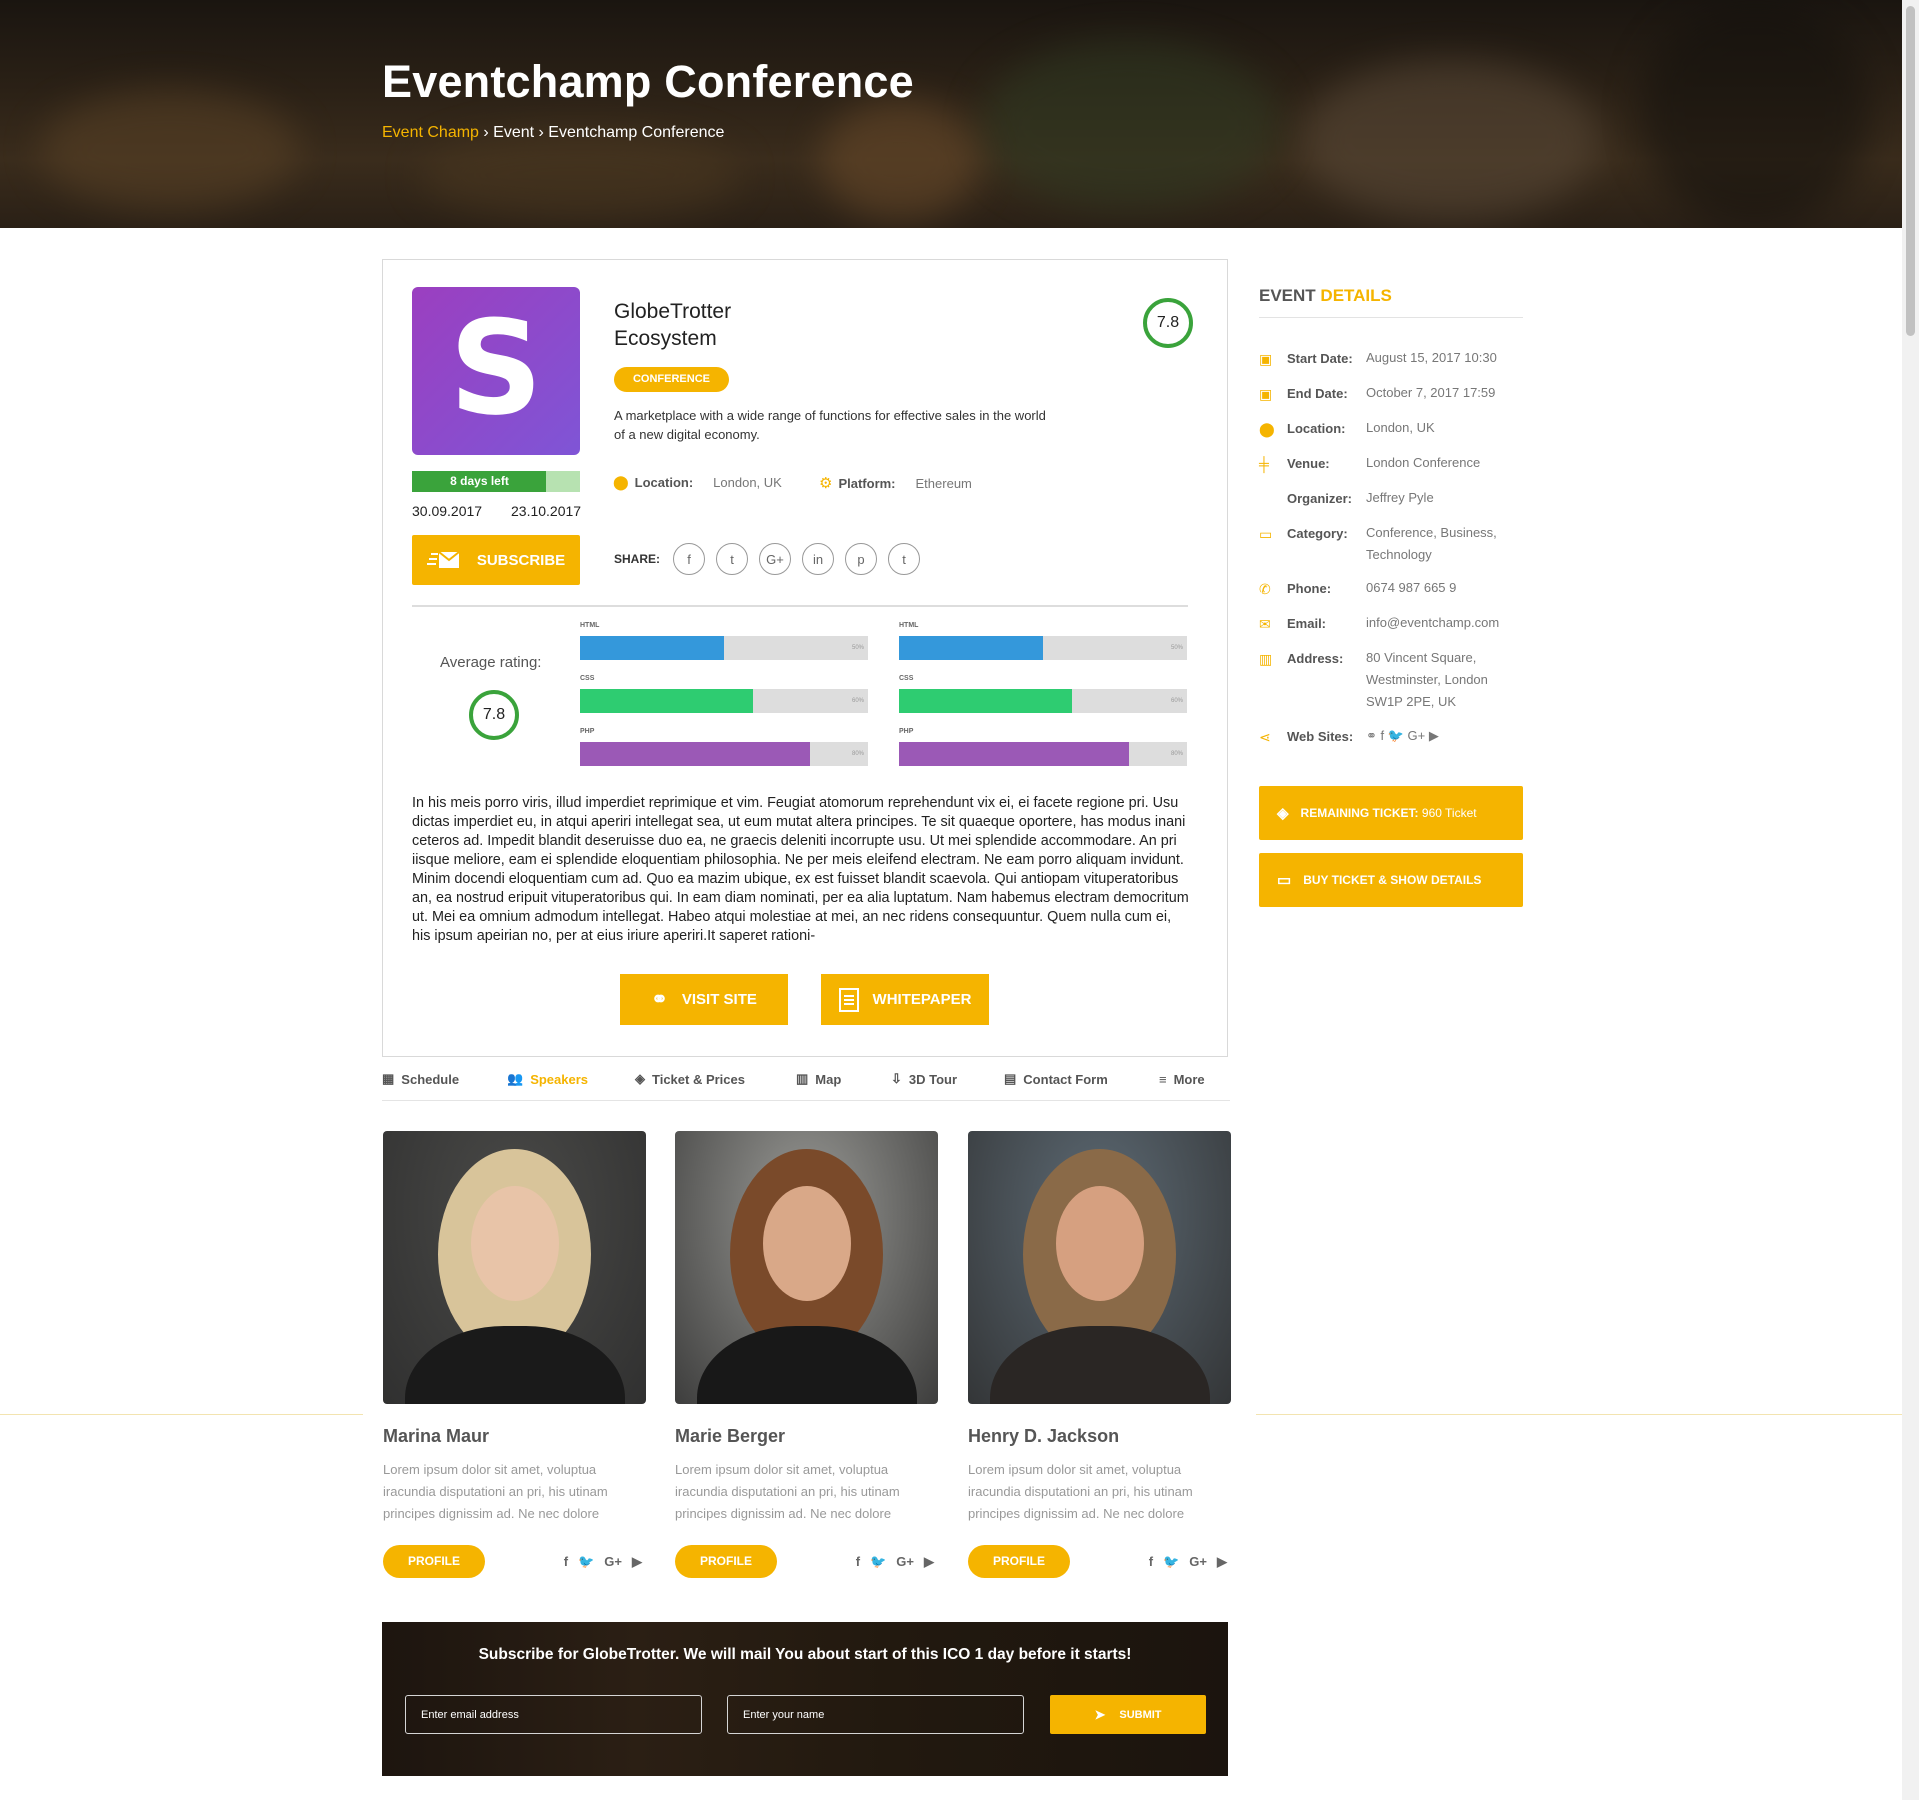 The width and height of the screenshot is (1919, 1800). What do you see at coordinates (513, 132) in the screenshot?
I see `breadcrumb-event-link: Event` at bounding box center [513, 132].